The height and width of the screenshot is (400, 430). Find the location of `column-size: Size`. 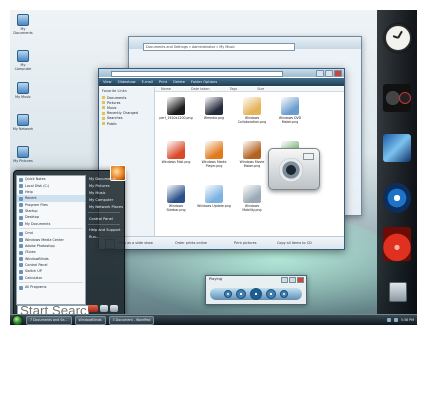

column-size: Size is located at coordinates (260, 89).